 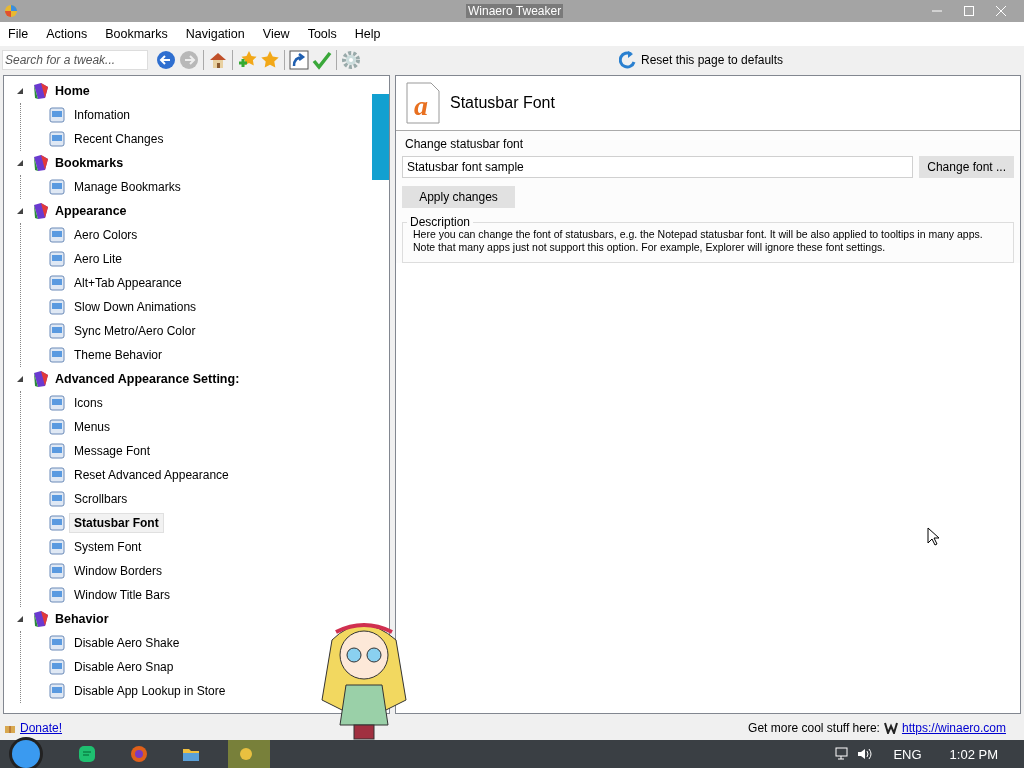 I want to click on tree-item: Reset Advanced Appearance, so click(x=151, y=475).